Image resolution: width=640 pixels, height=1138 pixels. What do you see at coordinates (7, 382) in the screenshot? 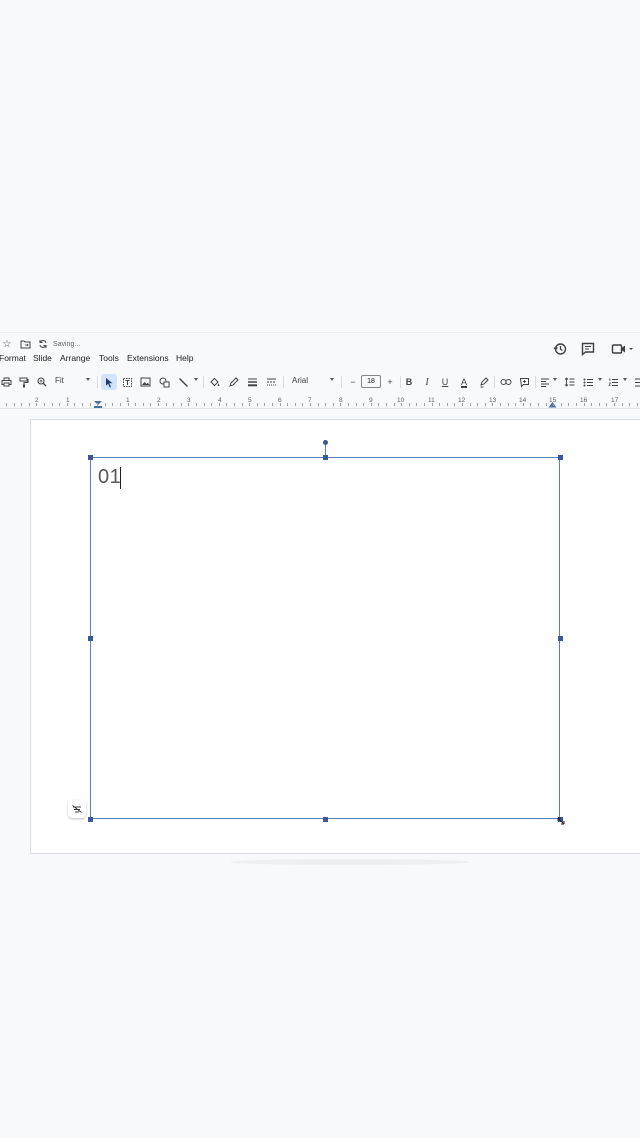
I see `print-icon` at bounding box center [7, 382].